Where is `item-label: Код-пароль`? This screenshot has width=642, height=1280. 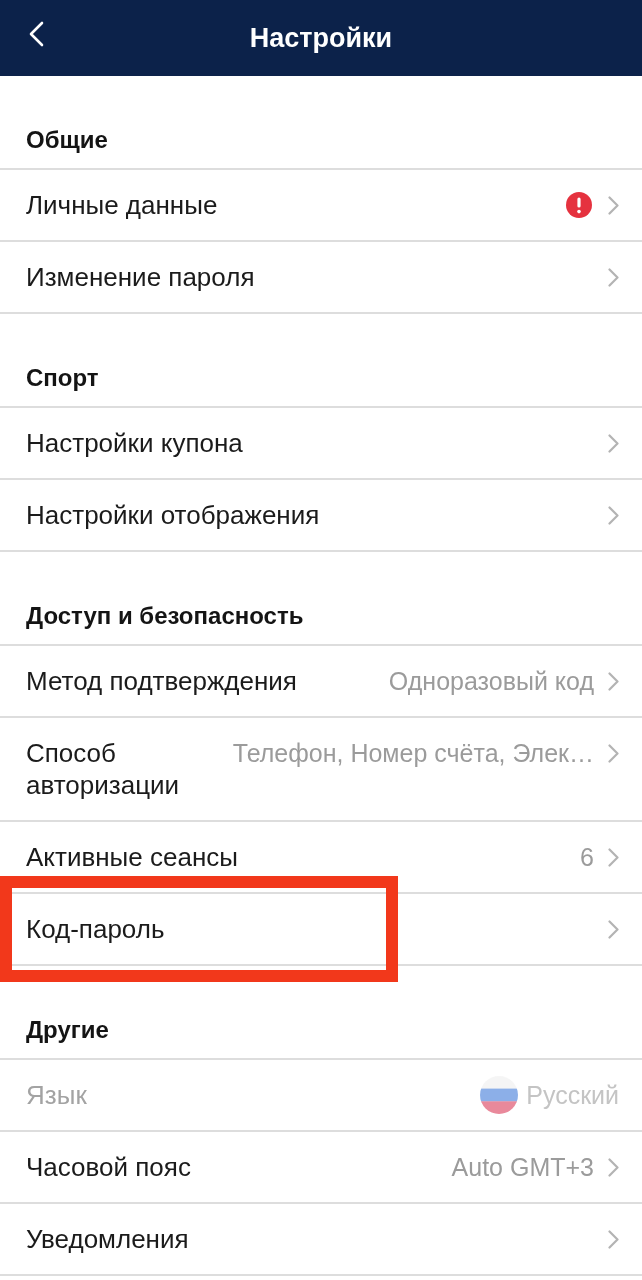
item-label: Код-пароль is located at coordinates (96, 929).